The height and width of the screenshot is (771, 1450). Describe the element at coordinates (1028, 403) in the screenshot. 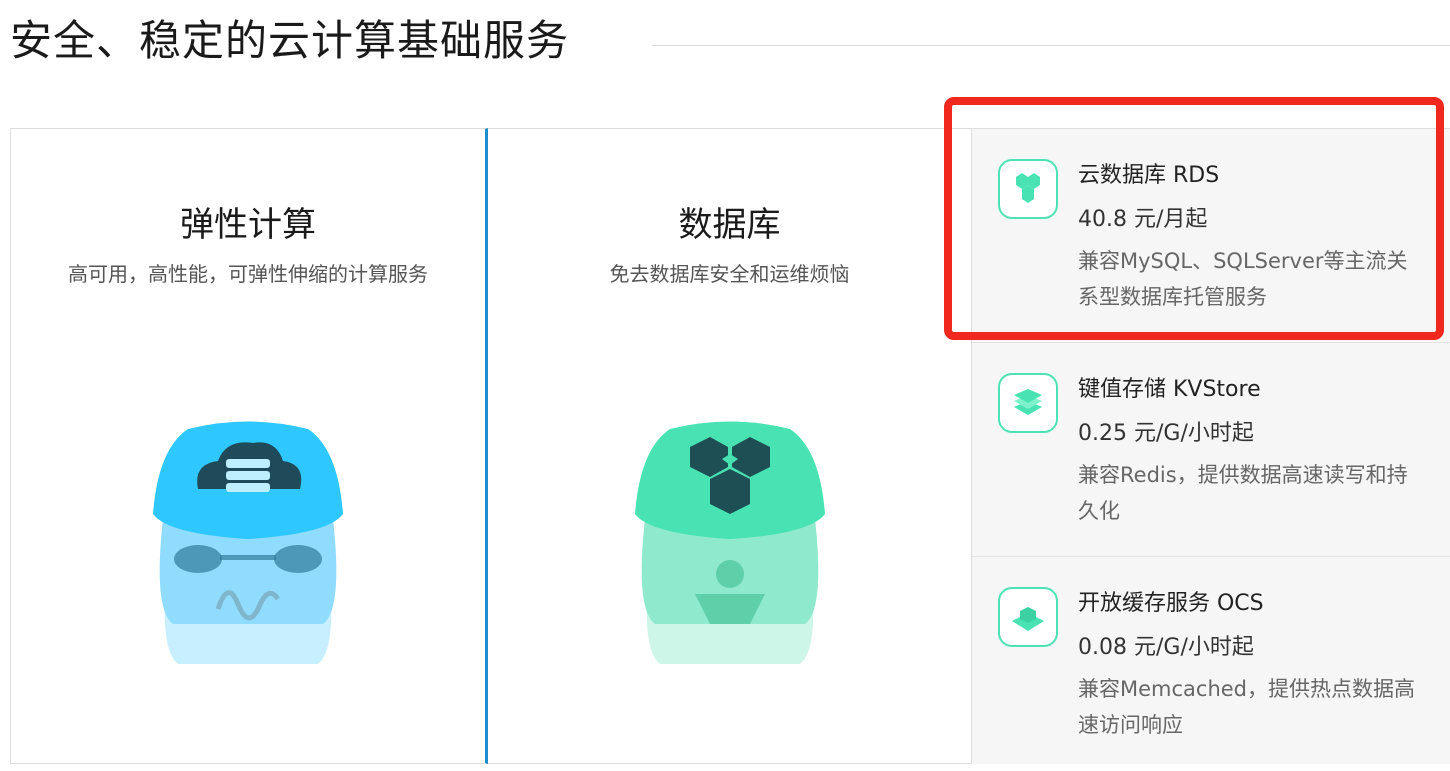

I see `layers-icon` at that location.